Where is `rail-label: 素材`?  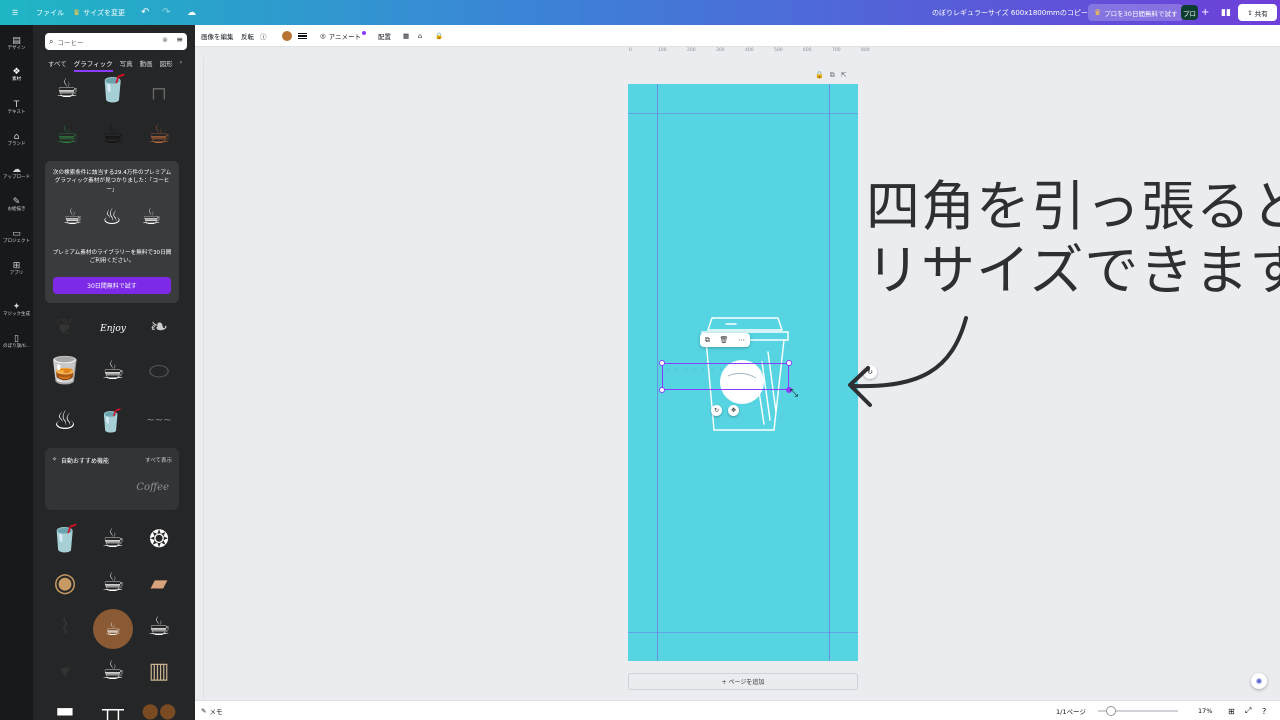 rail-label: 素材 is located at coordinates (16, 79).